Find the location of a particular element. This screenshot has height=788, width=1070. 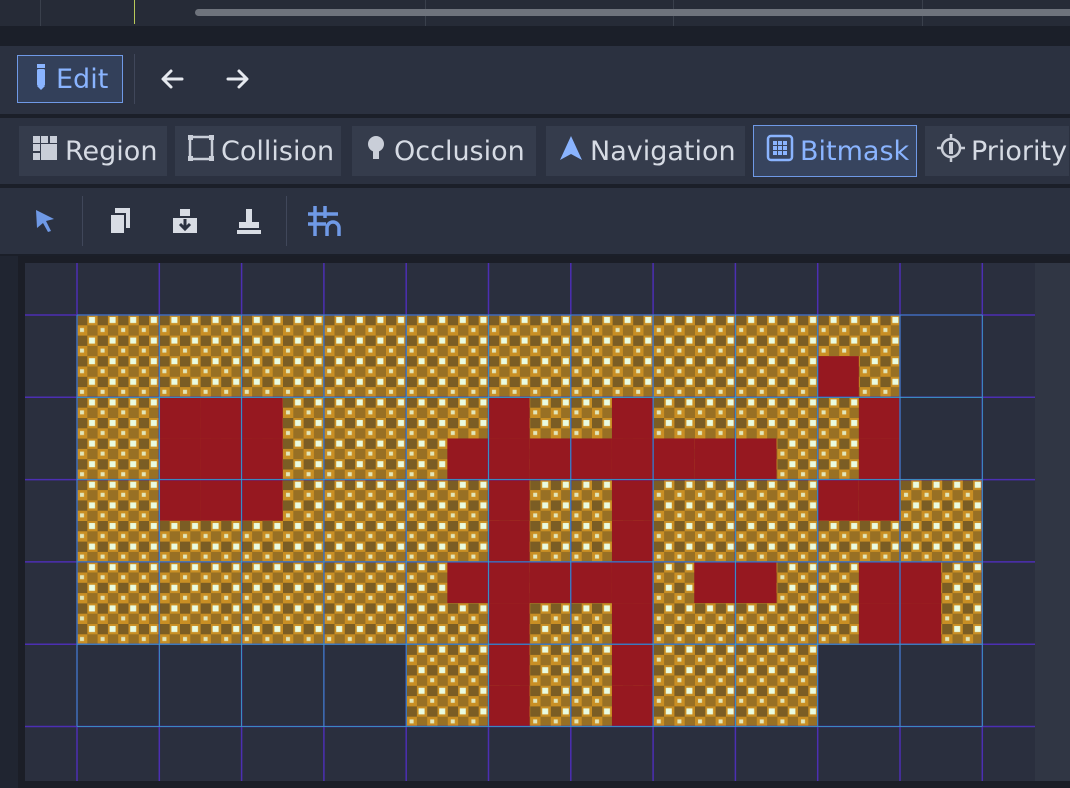

collision-icon is located at coordinates (201, 151).